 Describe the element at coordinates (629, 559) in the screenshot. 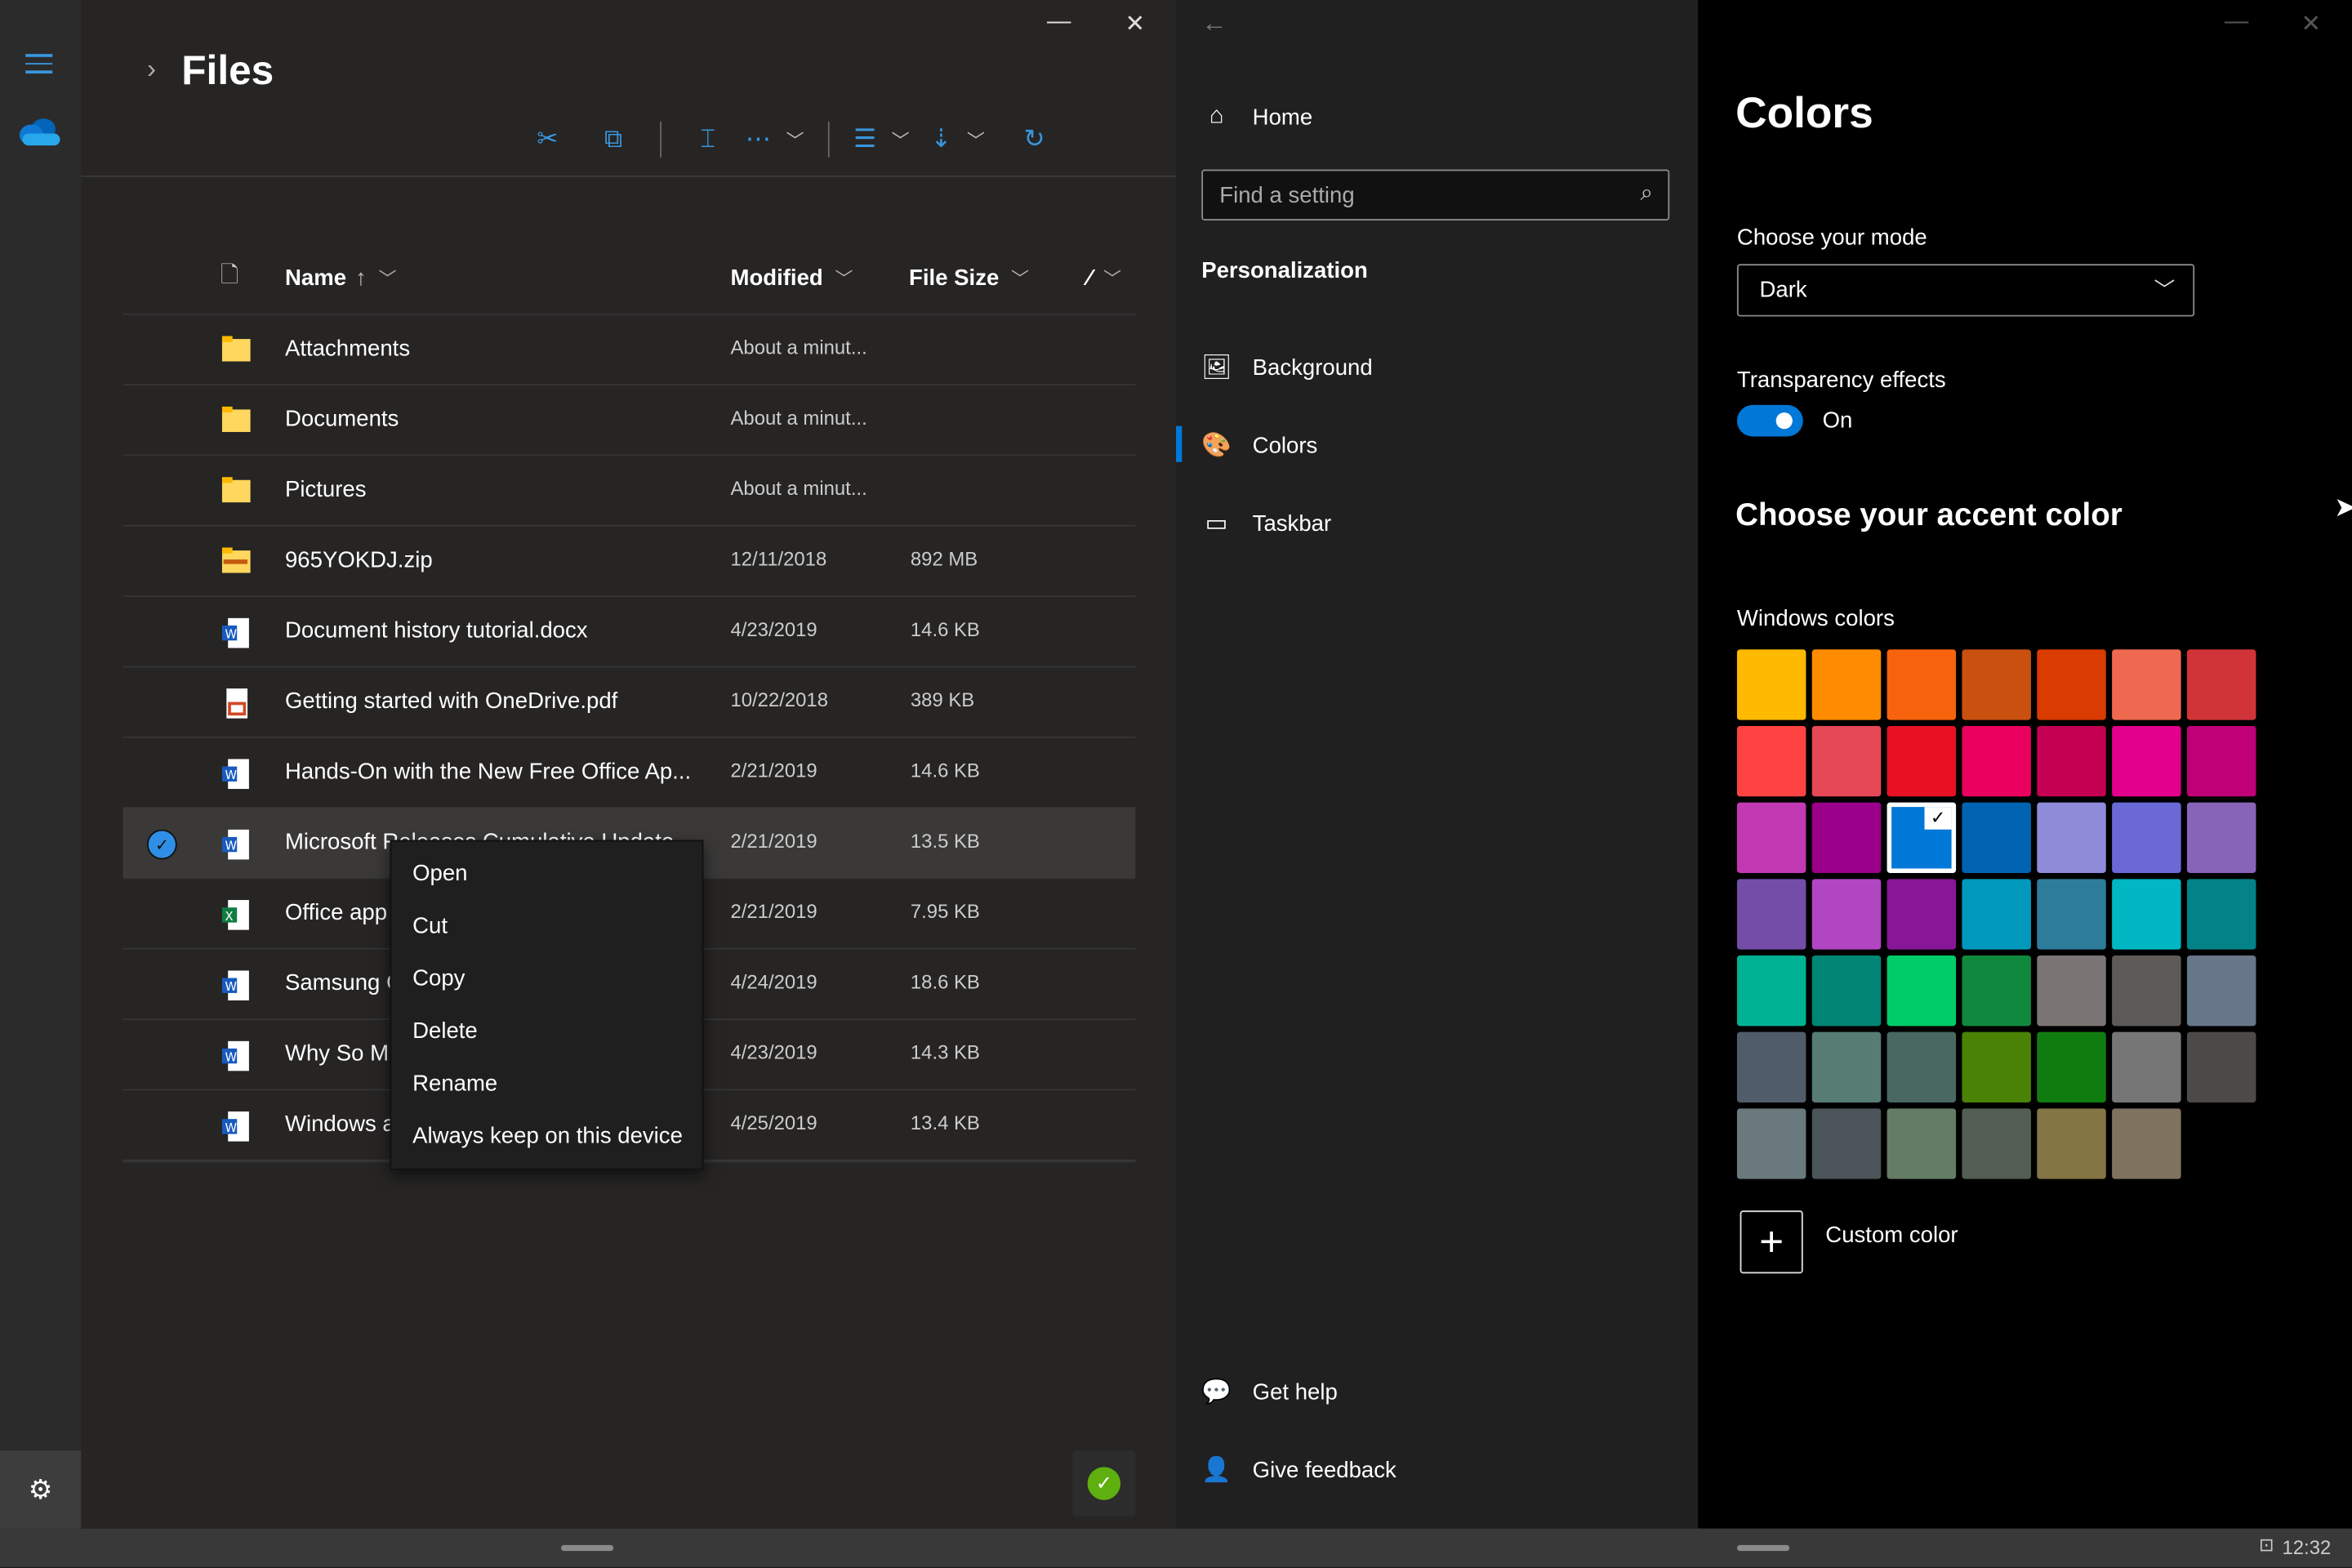

I see `file-row: 965YOKDJ.zip 12/11/2018 892 MB` at that location.